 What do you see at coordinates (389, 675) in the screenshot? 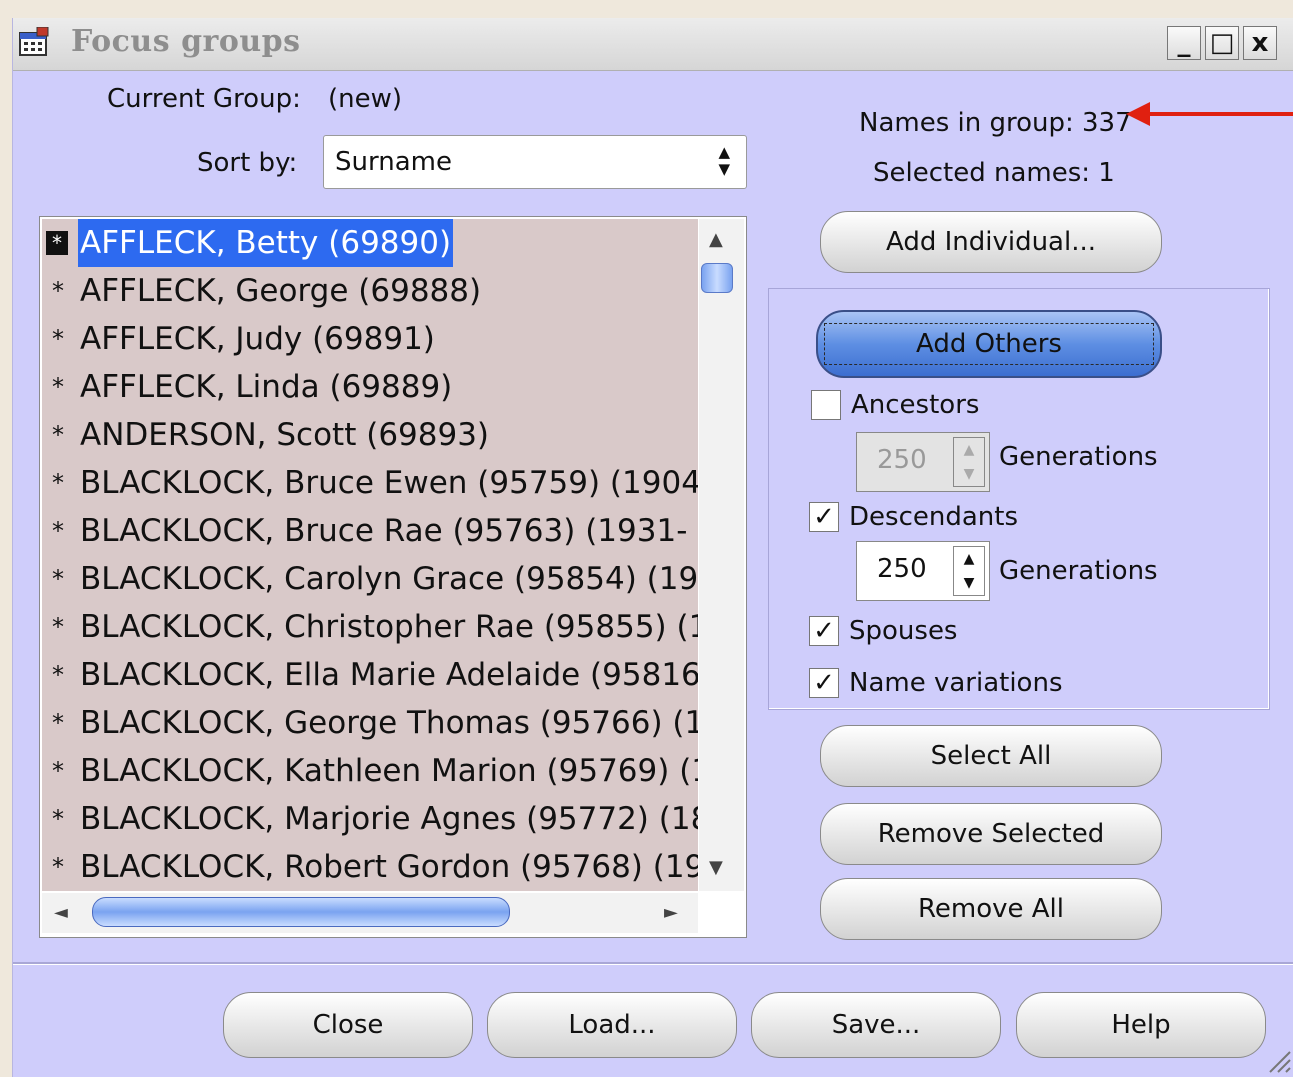
I see `list-item-label: BLACKLOCK, Ella Marie Adelaide (95816)` at bounding box center [389, 675].